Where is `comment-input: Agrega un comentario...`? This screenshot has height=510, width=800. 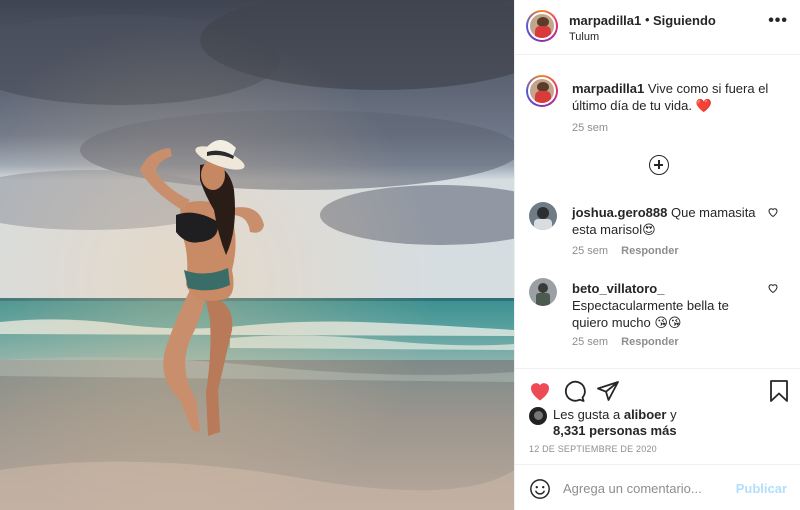
comment-input: Agrega un comentario... is located at coordinates (632, 488).